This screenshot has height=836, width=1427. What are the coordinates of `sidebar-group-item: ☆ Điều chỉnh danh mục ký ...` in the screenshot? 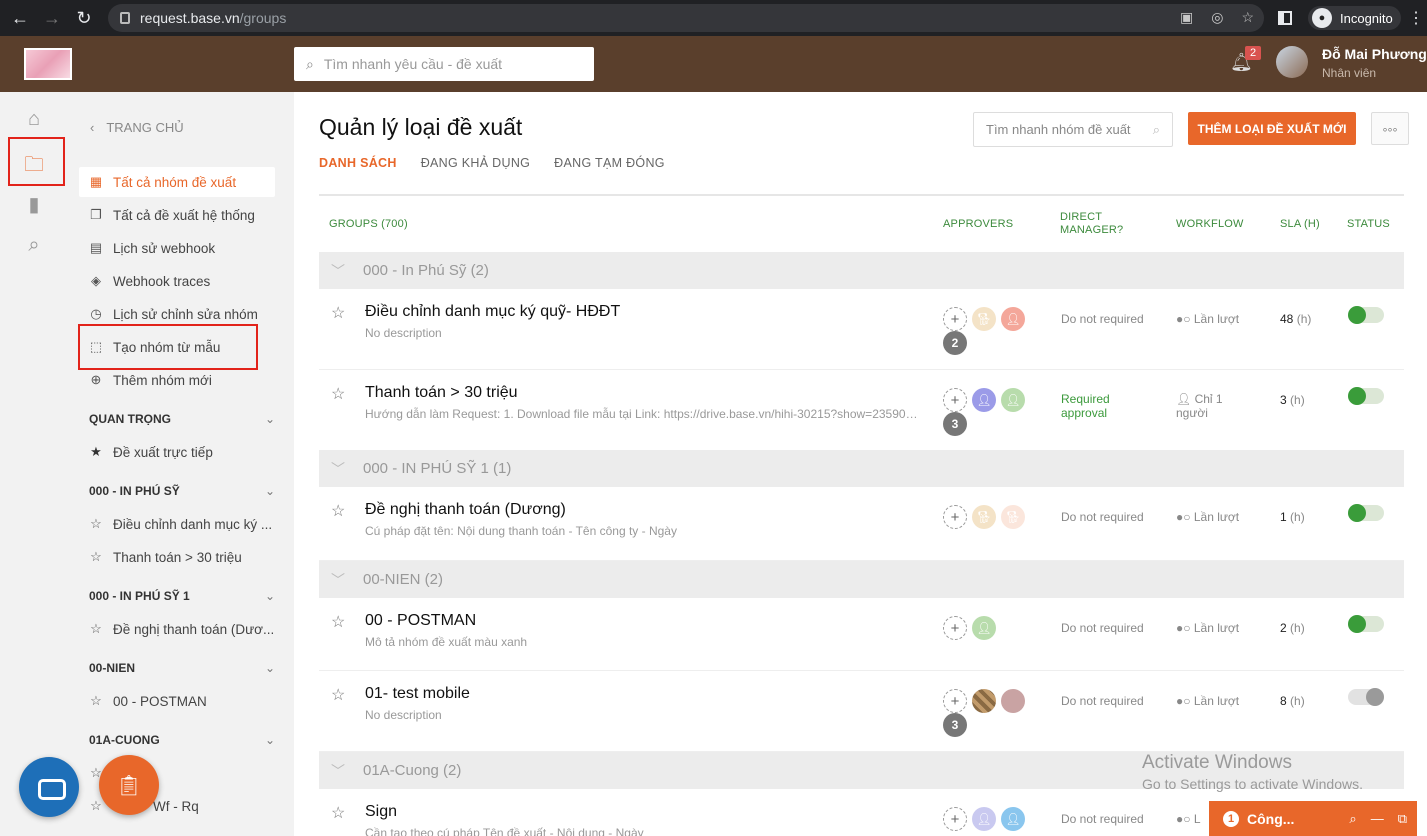 It's located at (177, 524).